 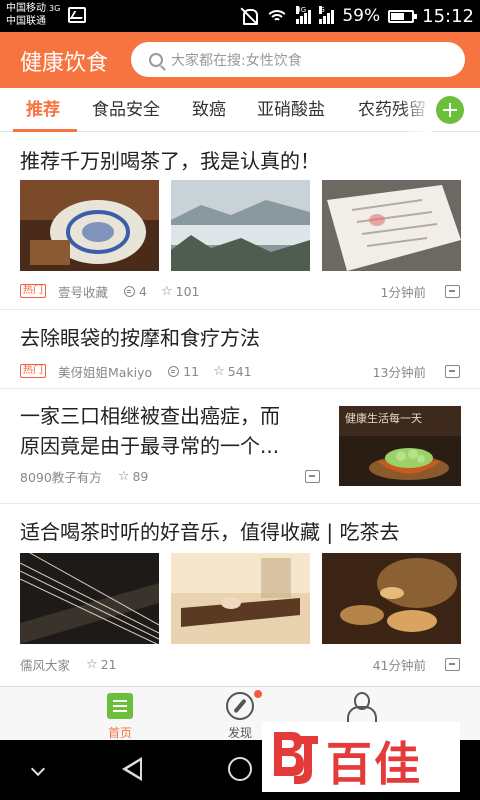 What do you see at coordinates (400, 446) in the screenshot?
I see `tea-bowl-image: 健康生活每一天` at bounding box center [400, 446].